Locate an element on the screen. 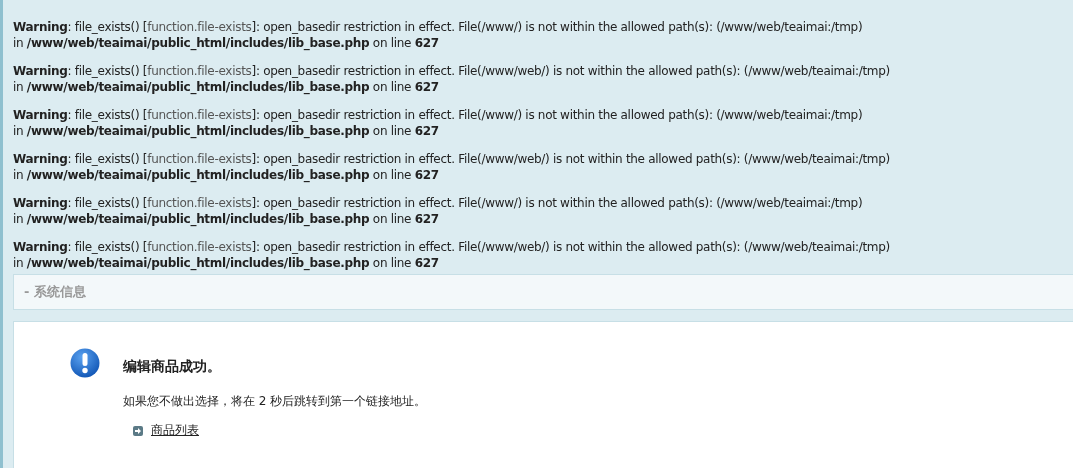 This screenshot has height=468, width=1073. product-list-link: 商品列表 is located at coordinates (175, 430).